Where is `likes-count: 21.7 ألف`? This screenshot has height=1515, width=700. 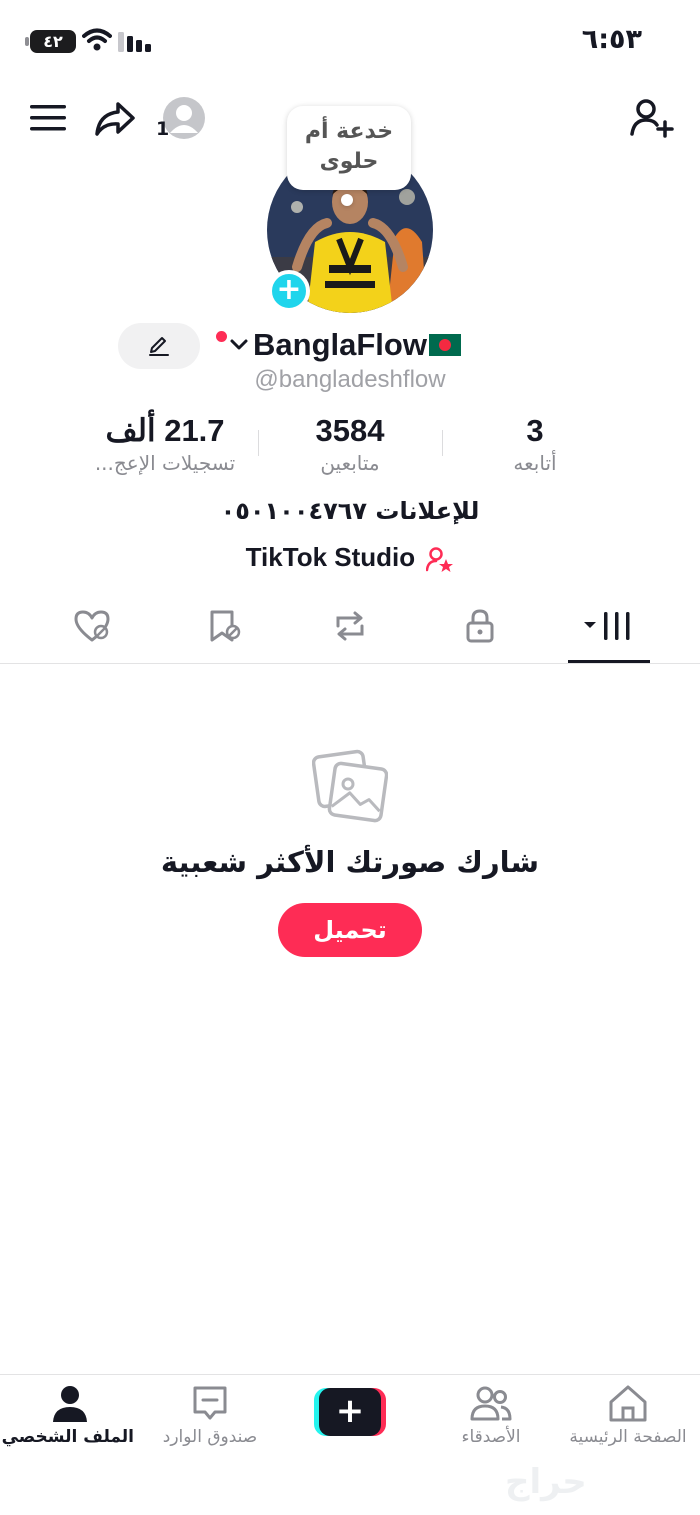
likes-count: 21.7 ألف is located at coordinates (165, 430).